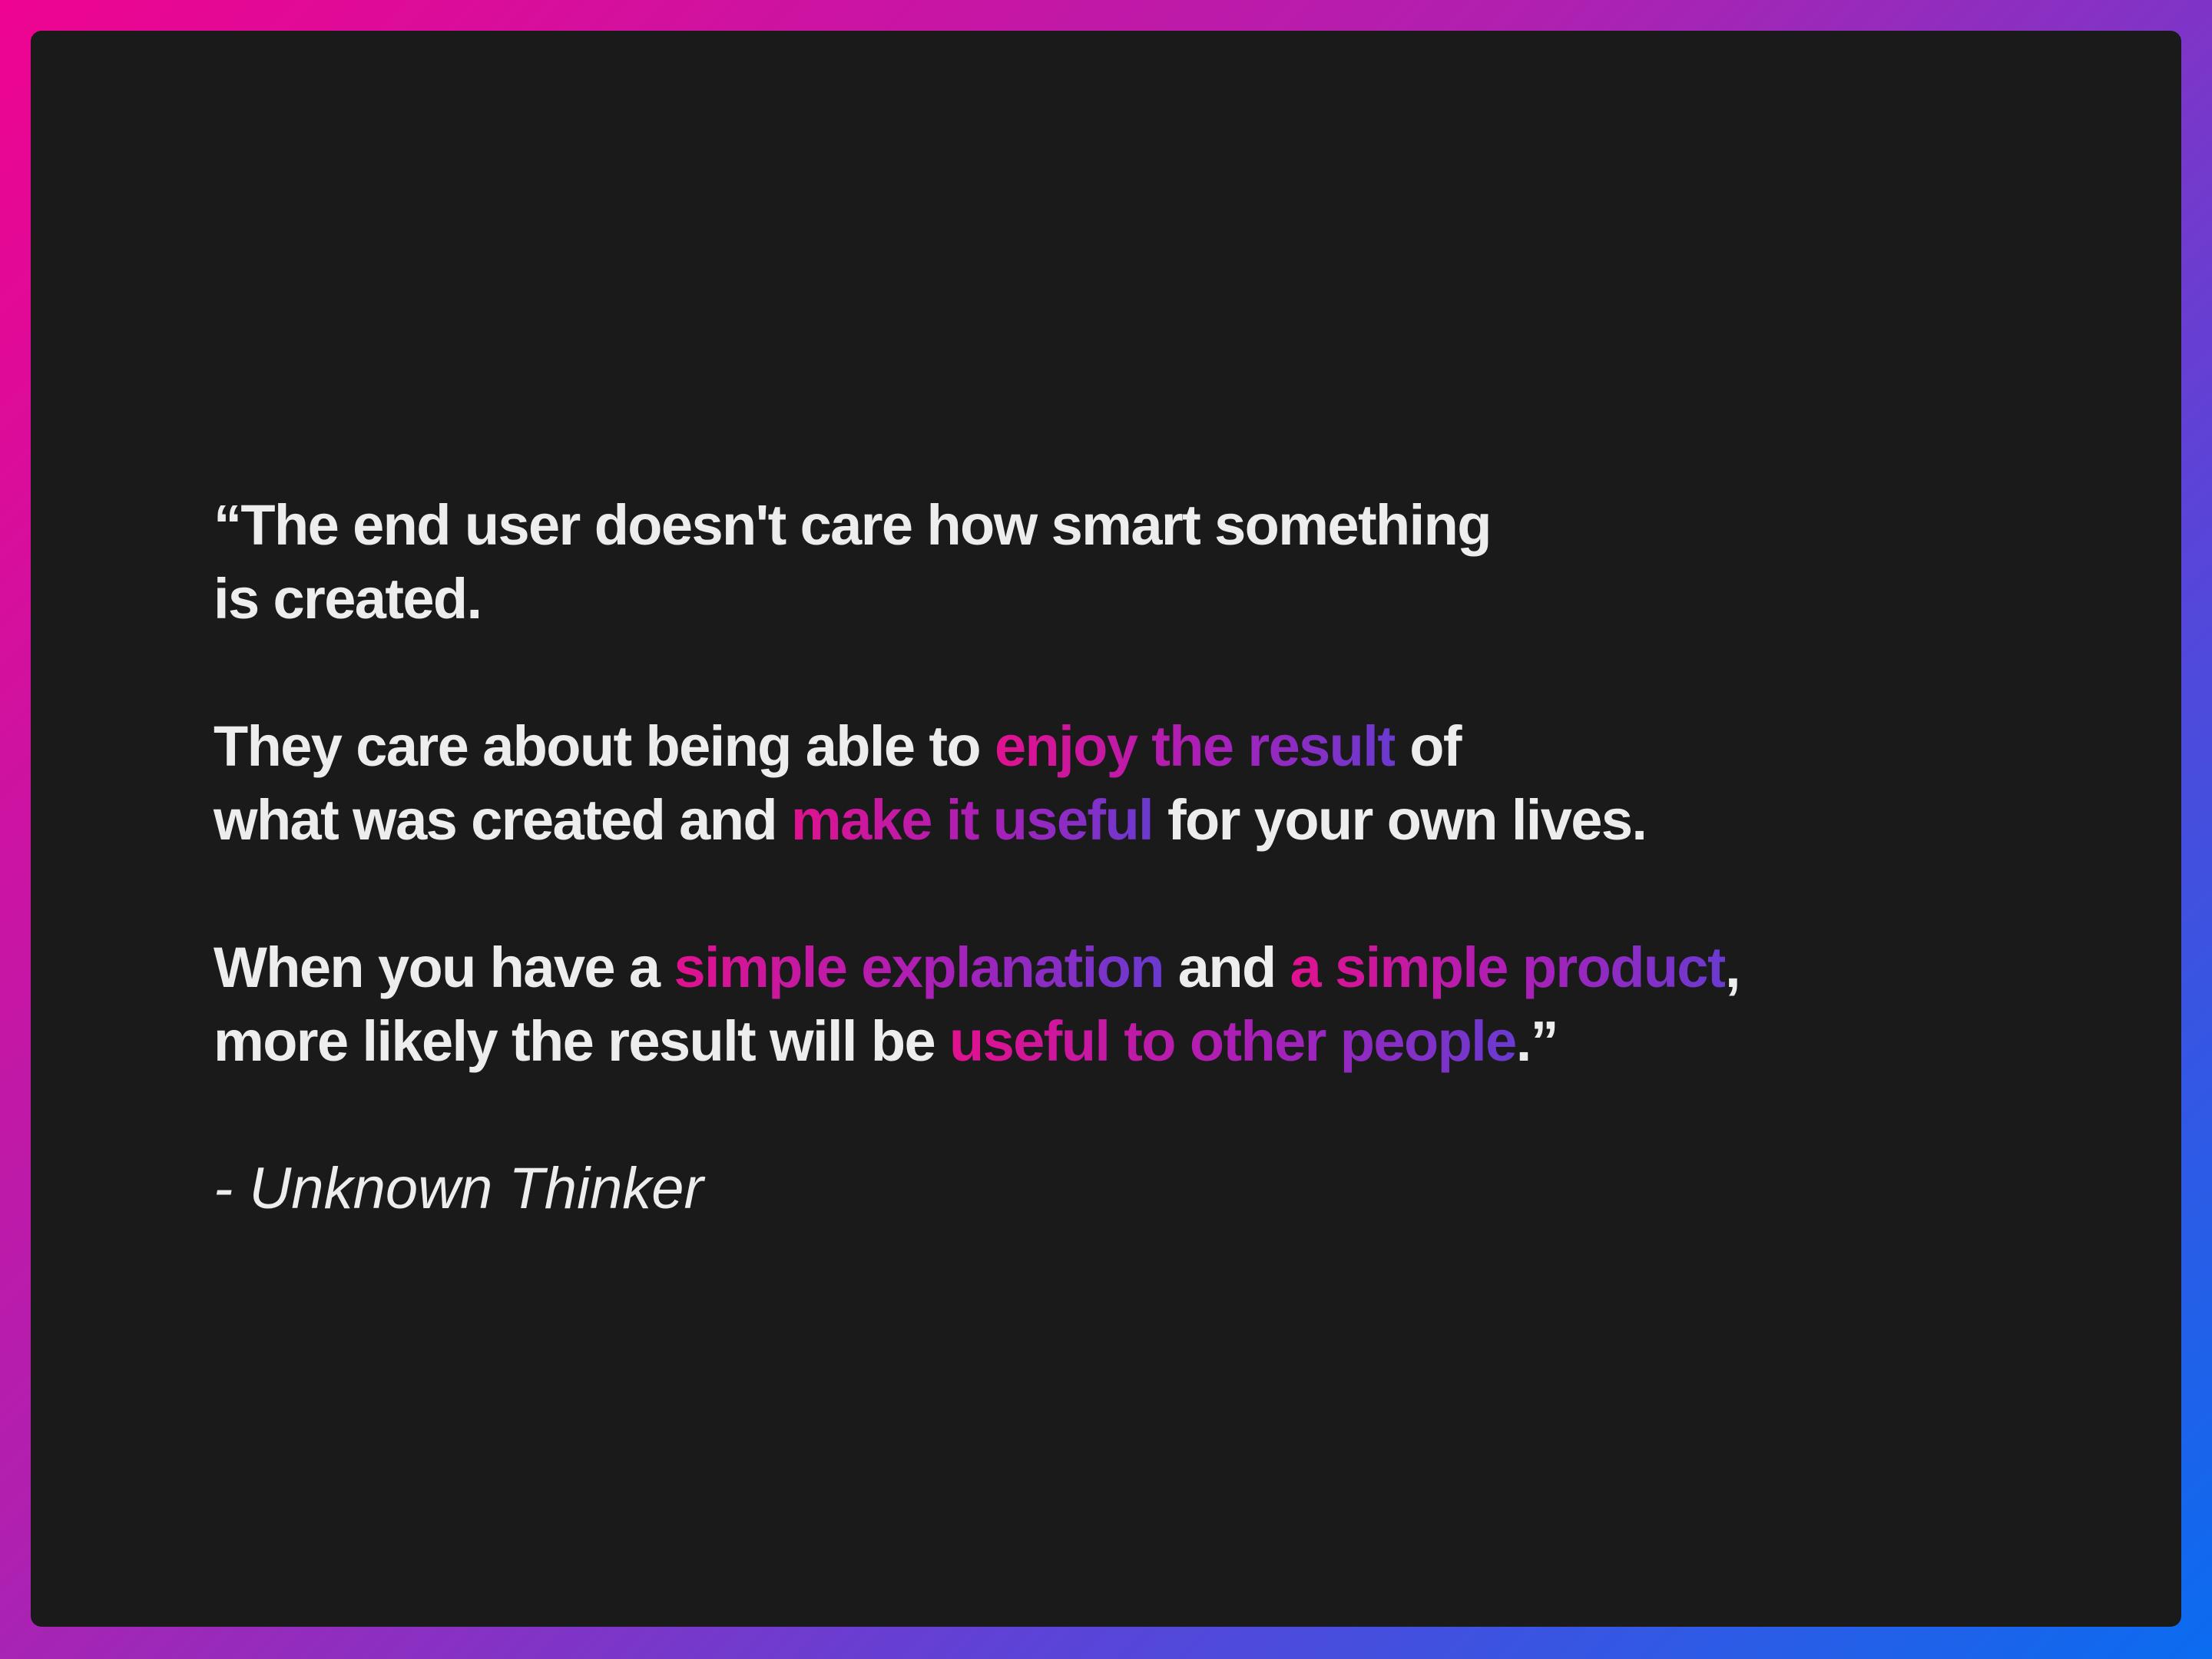 Image resolution: width=2212 pixels, height=1659 pixels. What do you see at coordinates (604, 746) in the screenshot?
I see `quote-text: They care about being able to` at bounding box center [604, 746].